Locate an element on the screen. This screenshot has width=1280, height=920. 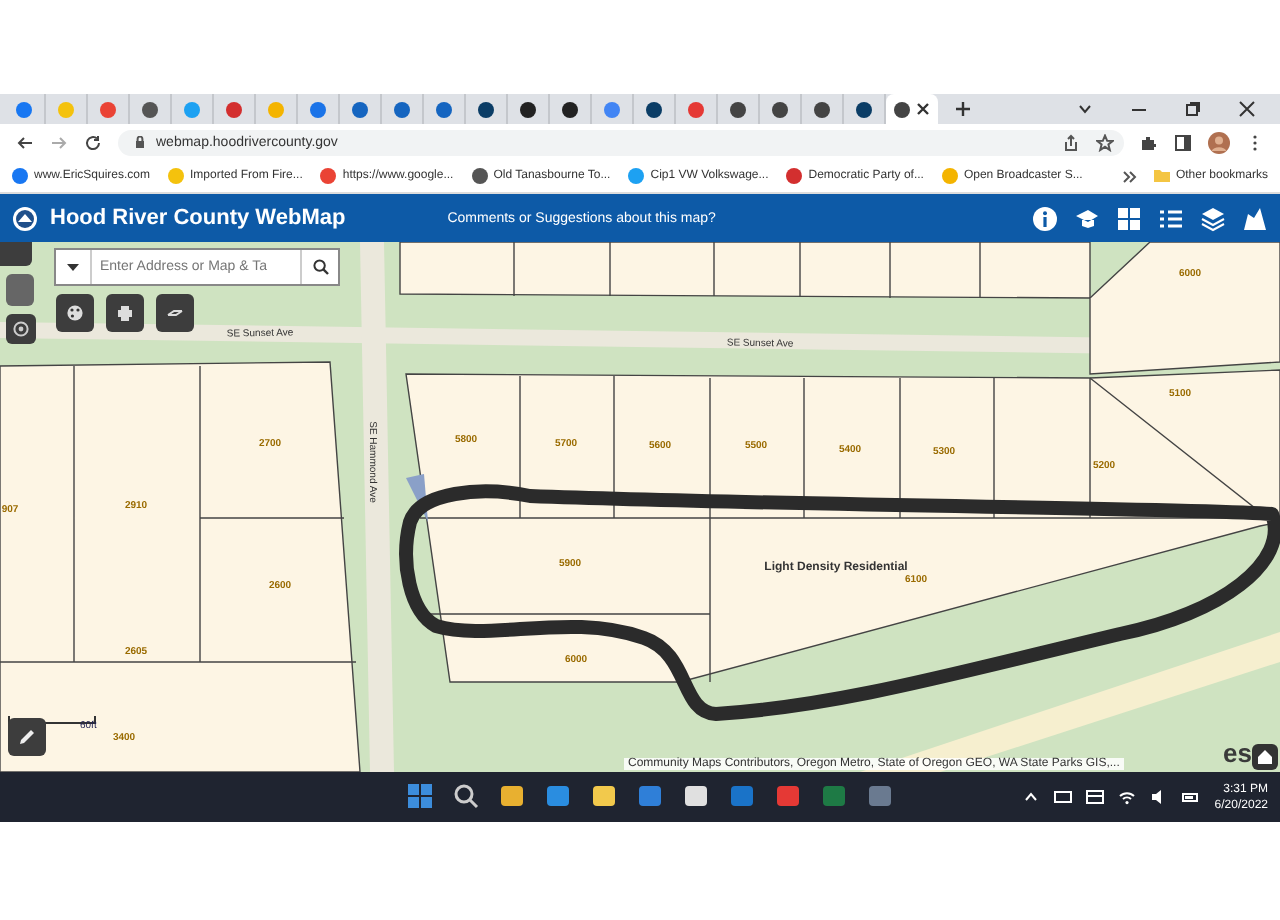
app-title: Hood River County WebMap is located at coordinates (198, 218).